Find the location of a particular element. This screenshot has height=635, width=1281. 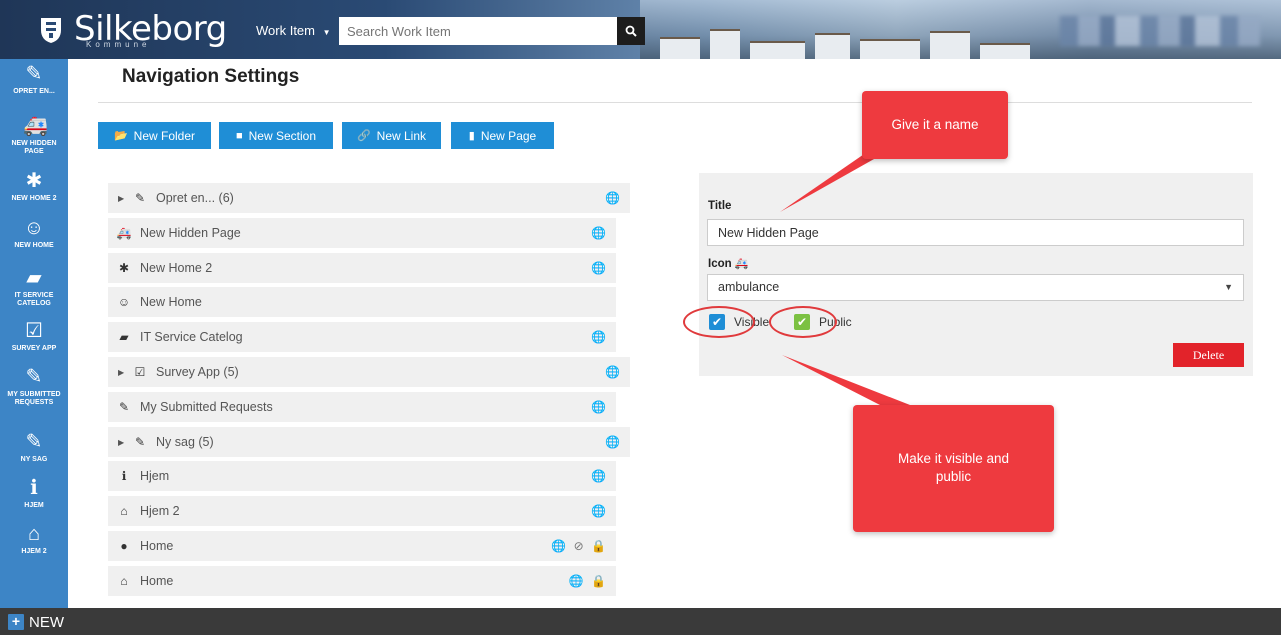

icon-select-value: ambulance is located at coordinates (749, 287).